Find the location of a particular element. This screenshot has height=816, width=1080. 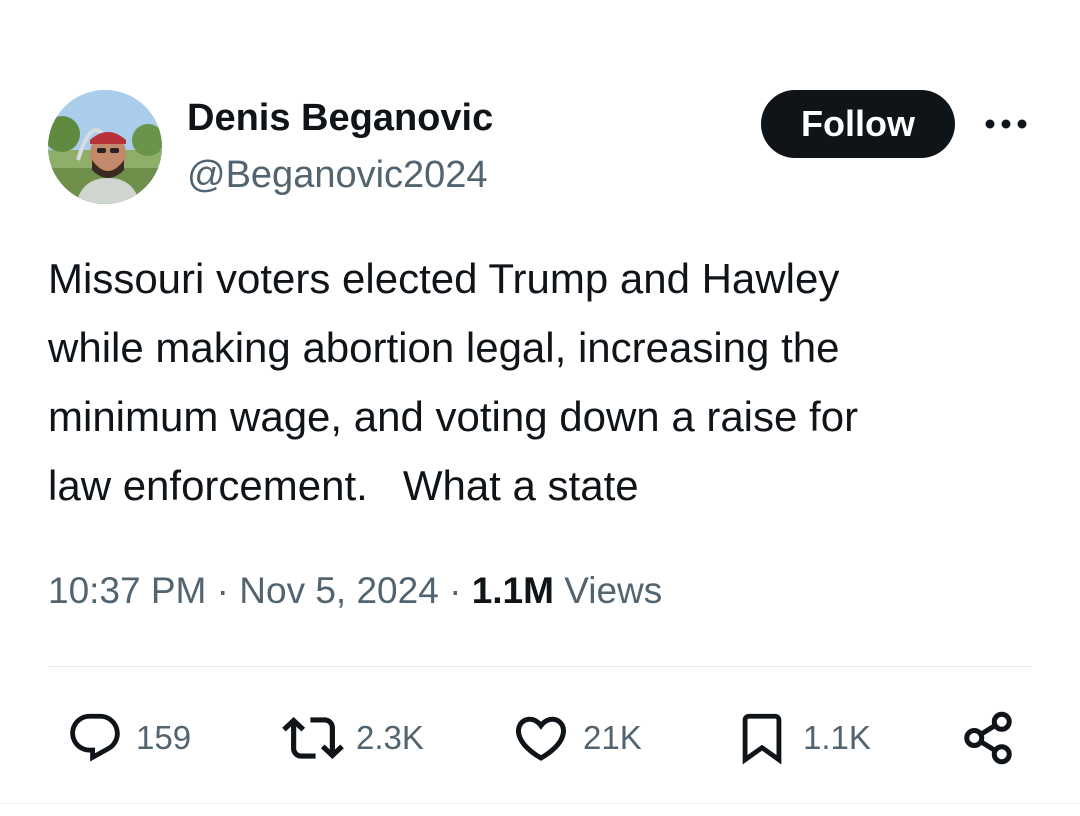

reply-icon is located at coordinates (95, 737).